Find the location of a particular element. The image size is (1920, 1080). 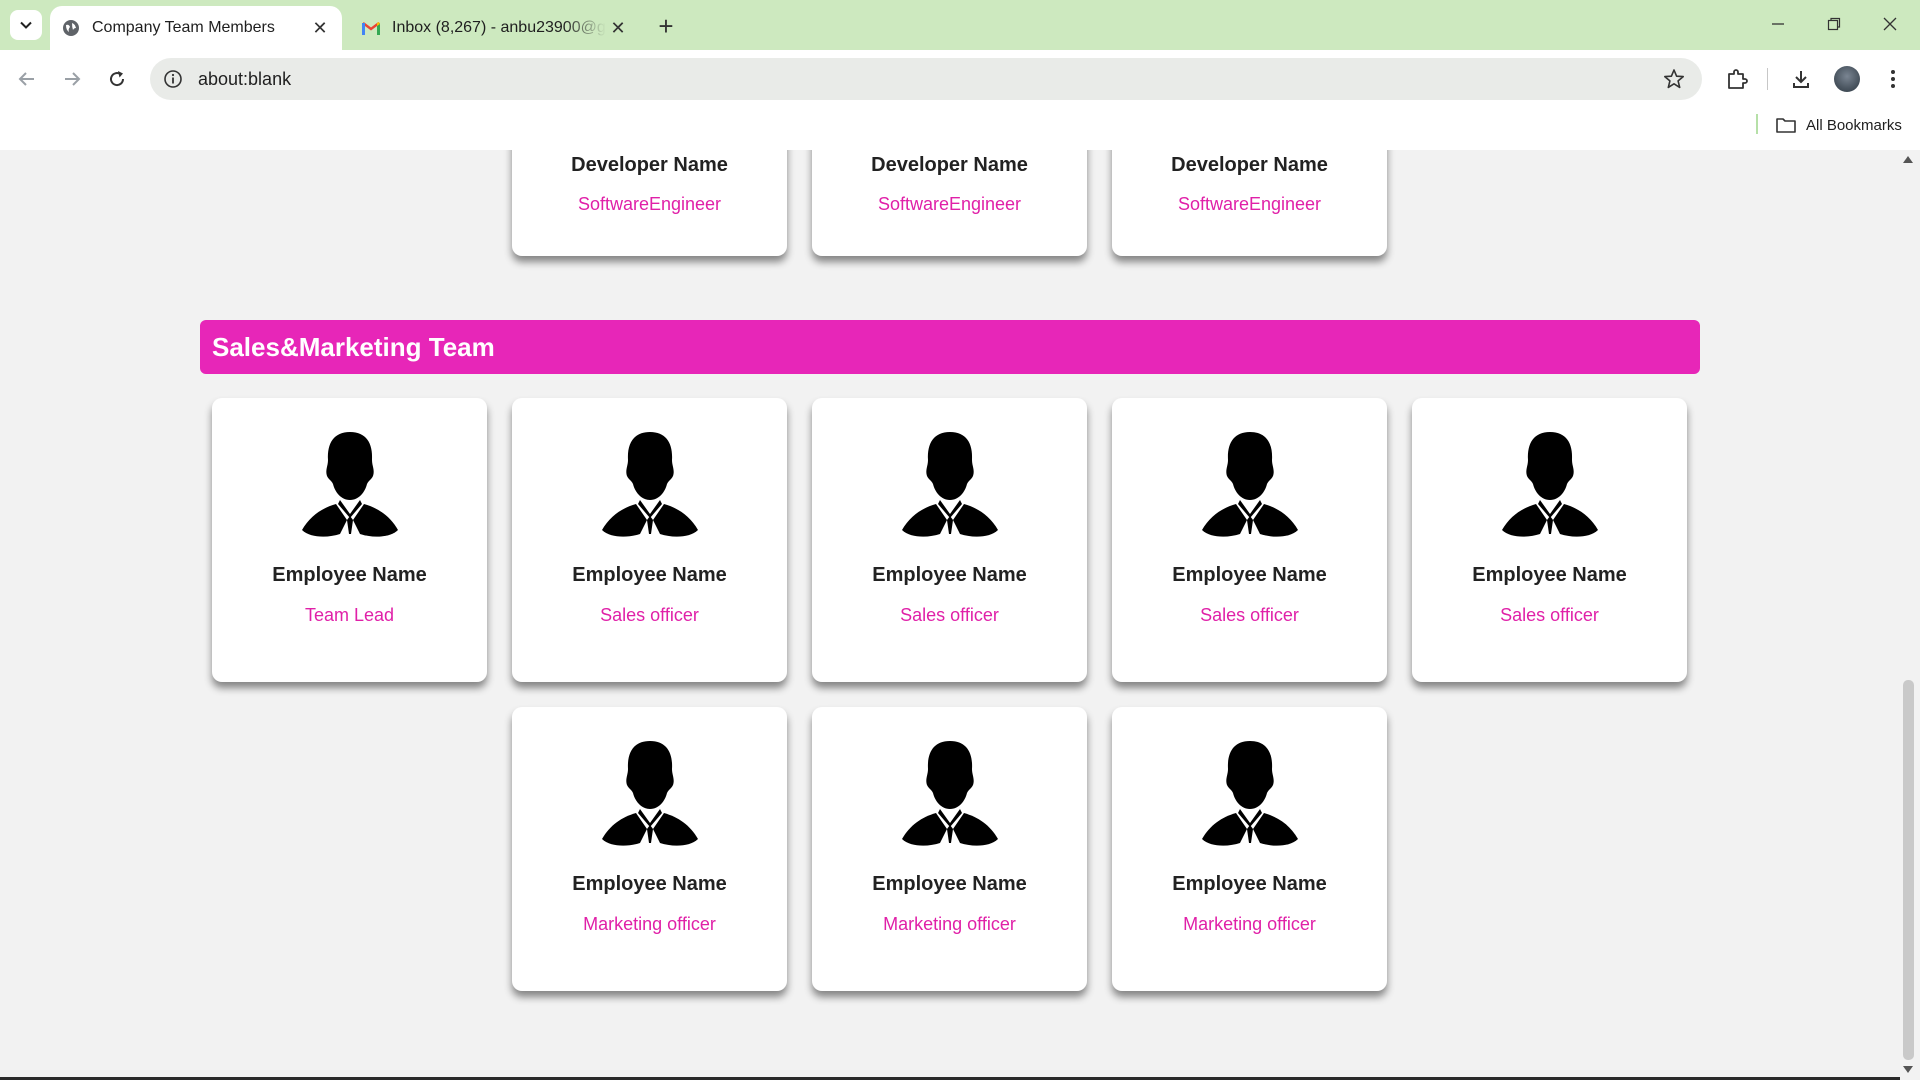

close-window-button is located at coordinates (1890, 24).